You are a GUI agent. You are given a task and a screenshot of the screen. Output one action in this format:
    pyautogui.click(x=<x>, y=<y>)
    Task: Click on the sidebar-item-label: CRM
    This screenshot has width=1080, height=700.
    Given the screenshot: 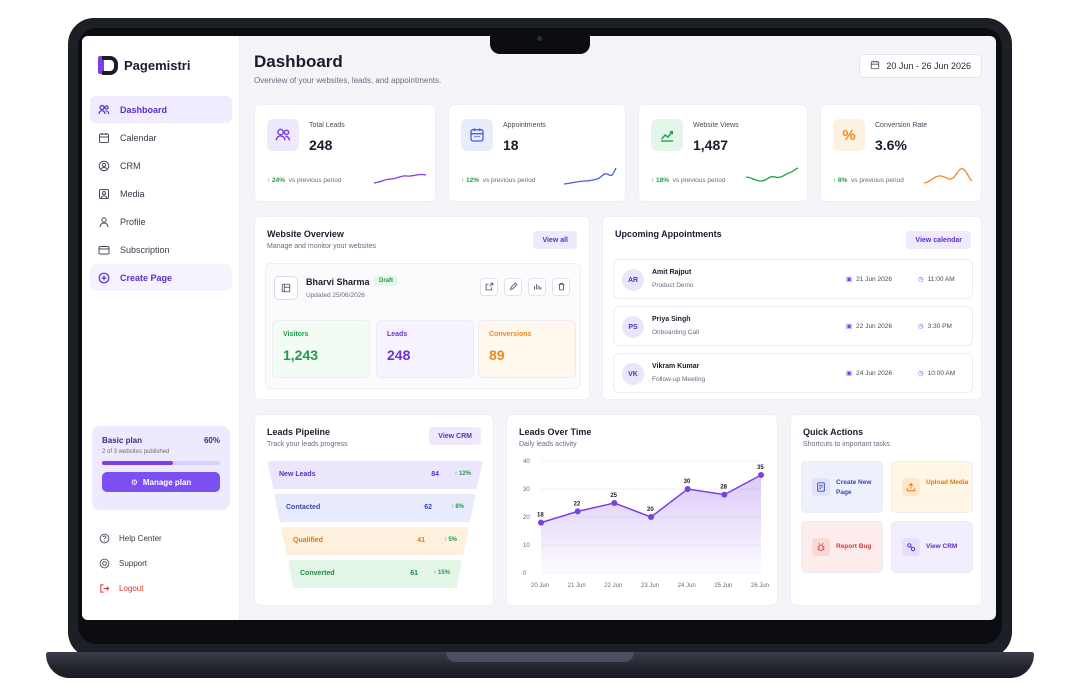 What is the action you would take?
    pyautogui.click(x=130, y=165)
    